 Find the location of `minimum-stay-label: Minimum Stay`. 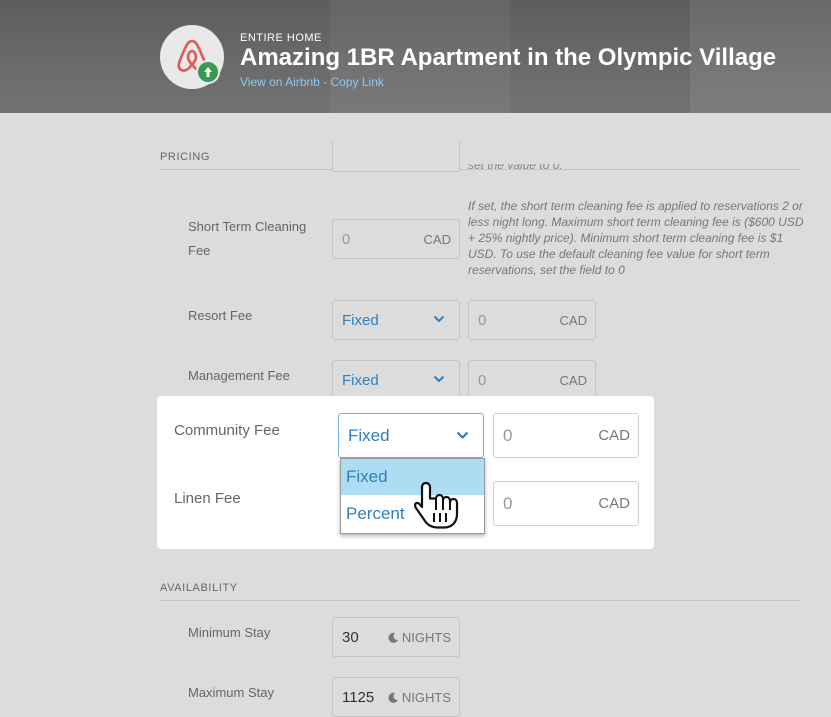

minimum-stay-label: Minimum Stay is located at coordinates (229, 632).